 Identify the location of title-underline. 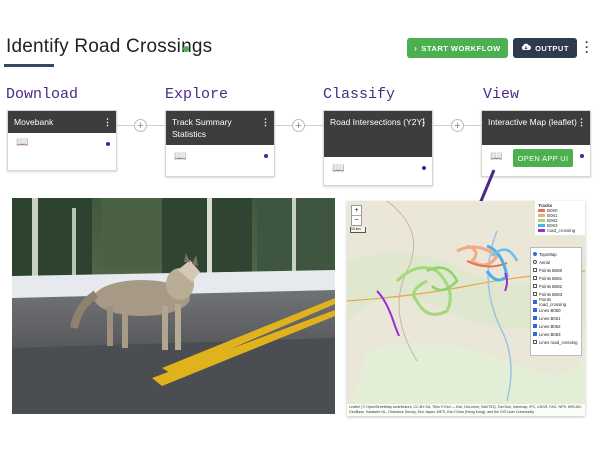
(29, 65).